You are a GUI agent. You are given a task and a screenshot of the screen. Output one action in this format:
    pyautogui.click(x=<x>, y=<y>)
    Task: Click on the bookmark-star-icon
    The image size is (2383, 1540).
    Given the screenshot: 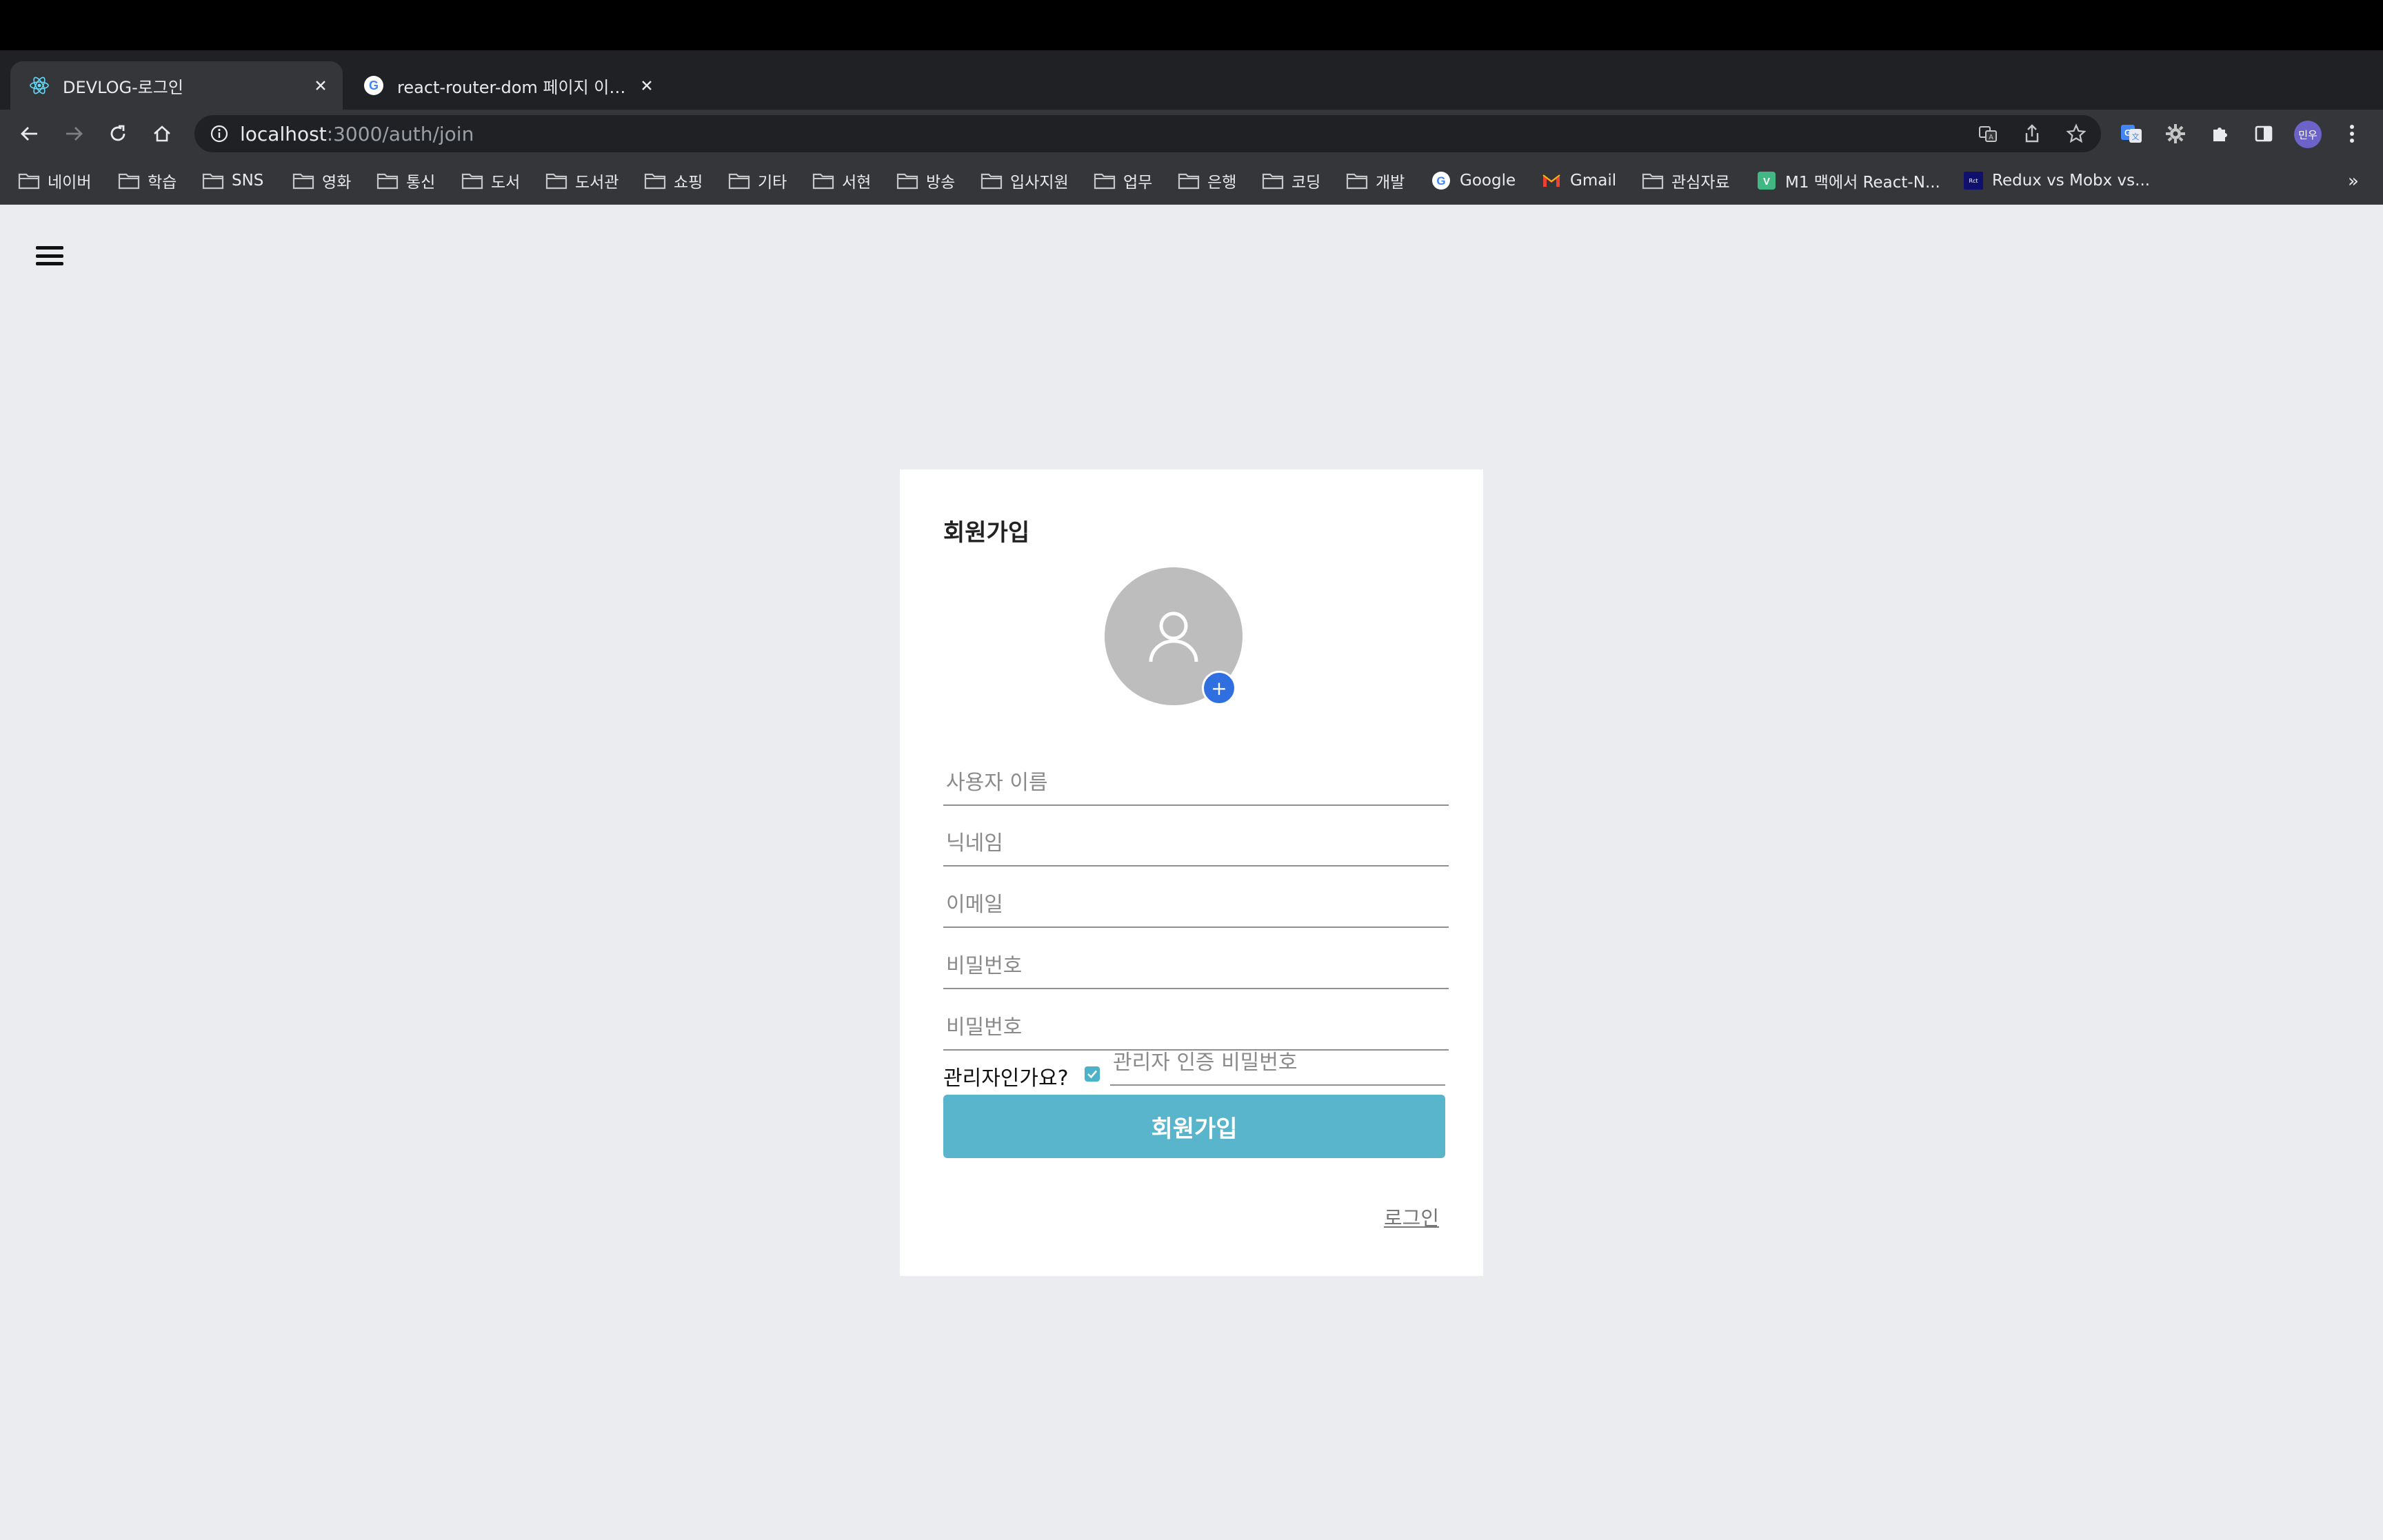 What is the action you would take?
    pyautogui.click(x=2076, y=134)
    